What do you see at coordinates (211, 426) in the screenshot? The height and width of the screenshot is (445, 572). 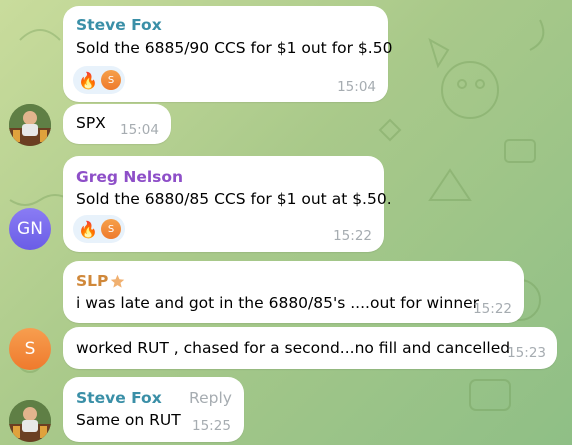 I see `message-time: 15:25` at bounding box center [211, 426].